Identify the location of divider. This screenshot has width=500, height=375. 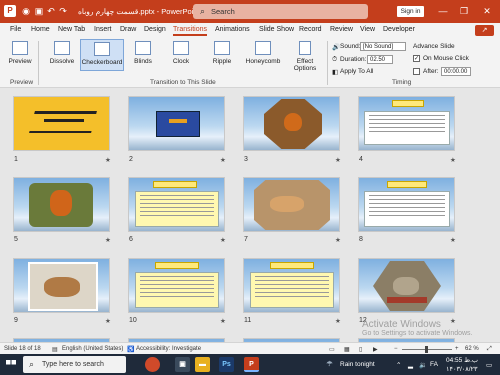
(38, 63).